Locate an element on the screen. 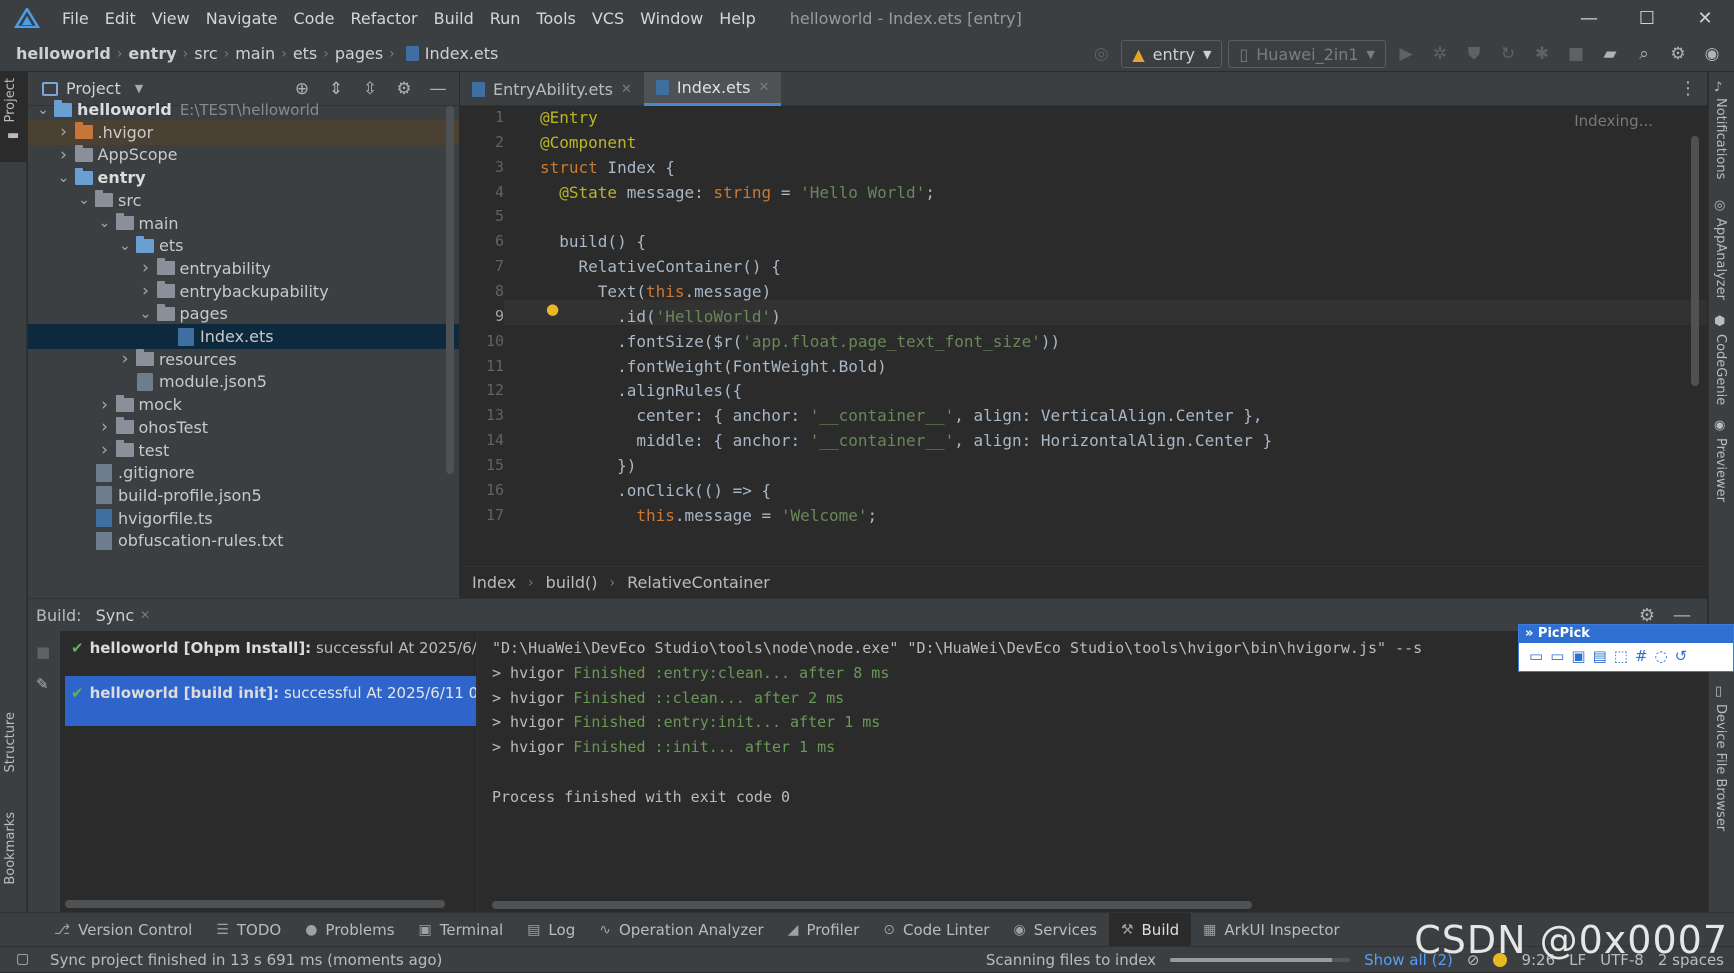  tree-item: ⌄ src is located at coordinates (243, 200).